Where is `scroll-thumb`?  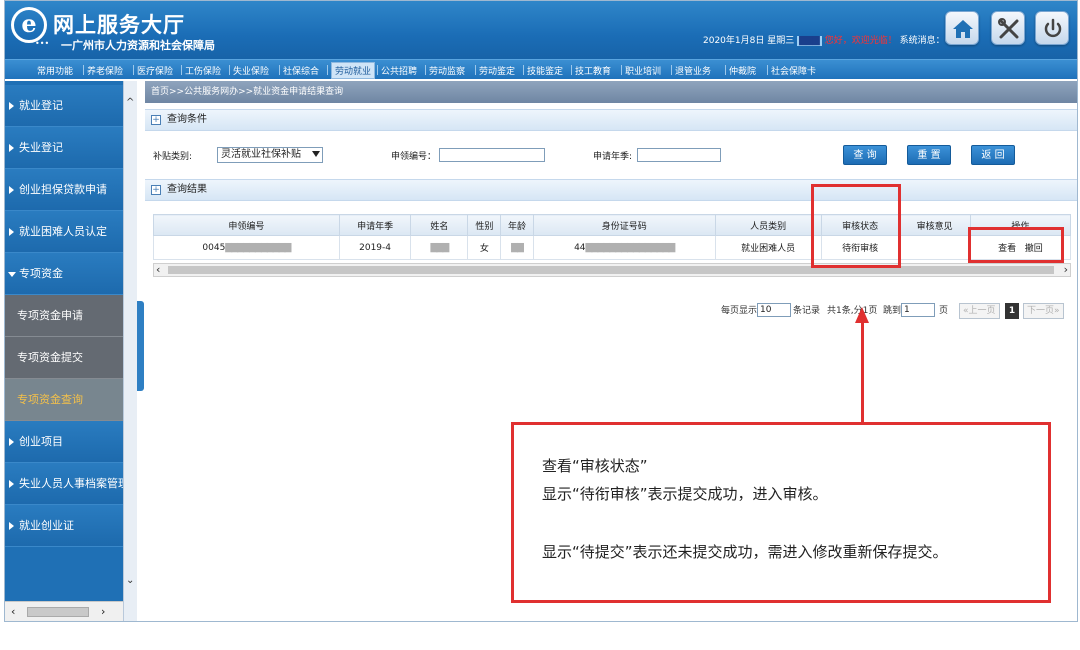 scroll-thumb is located at coordinates (58, 612).